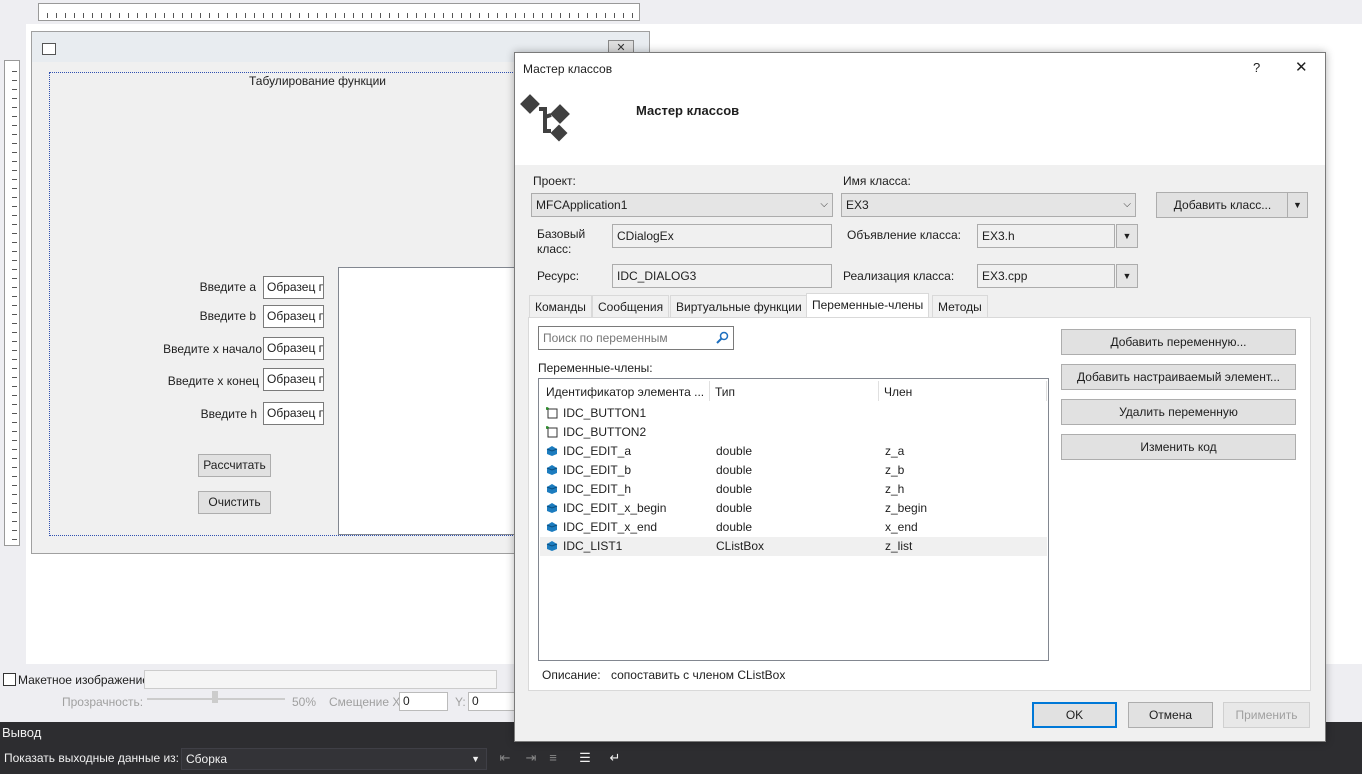 Image resolution: width=1362 pixels, height=774 pixels. Describe the element at coordinates (439, 401) in the screenshot. I see `listbox-control` at that location.